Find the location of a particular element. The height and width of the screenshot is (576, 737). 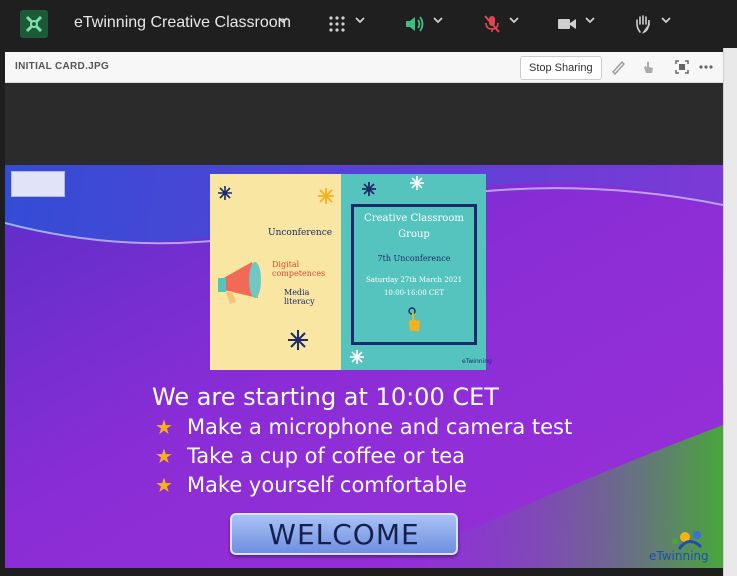

more-options-icon is located at coordinates (706, 67).